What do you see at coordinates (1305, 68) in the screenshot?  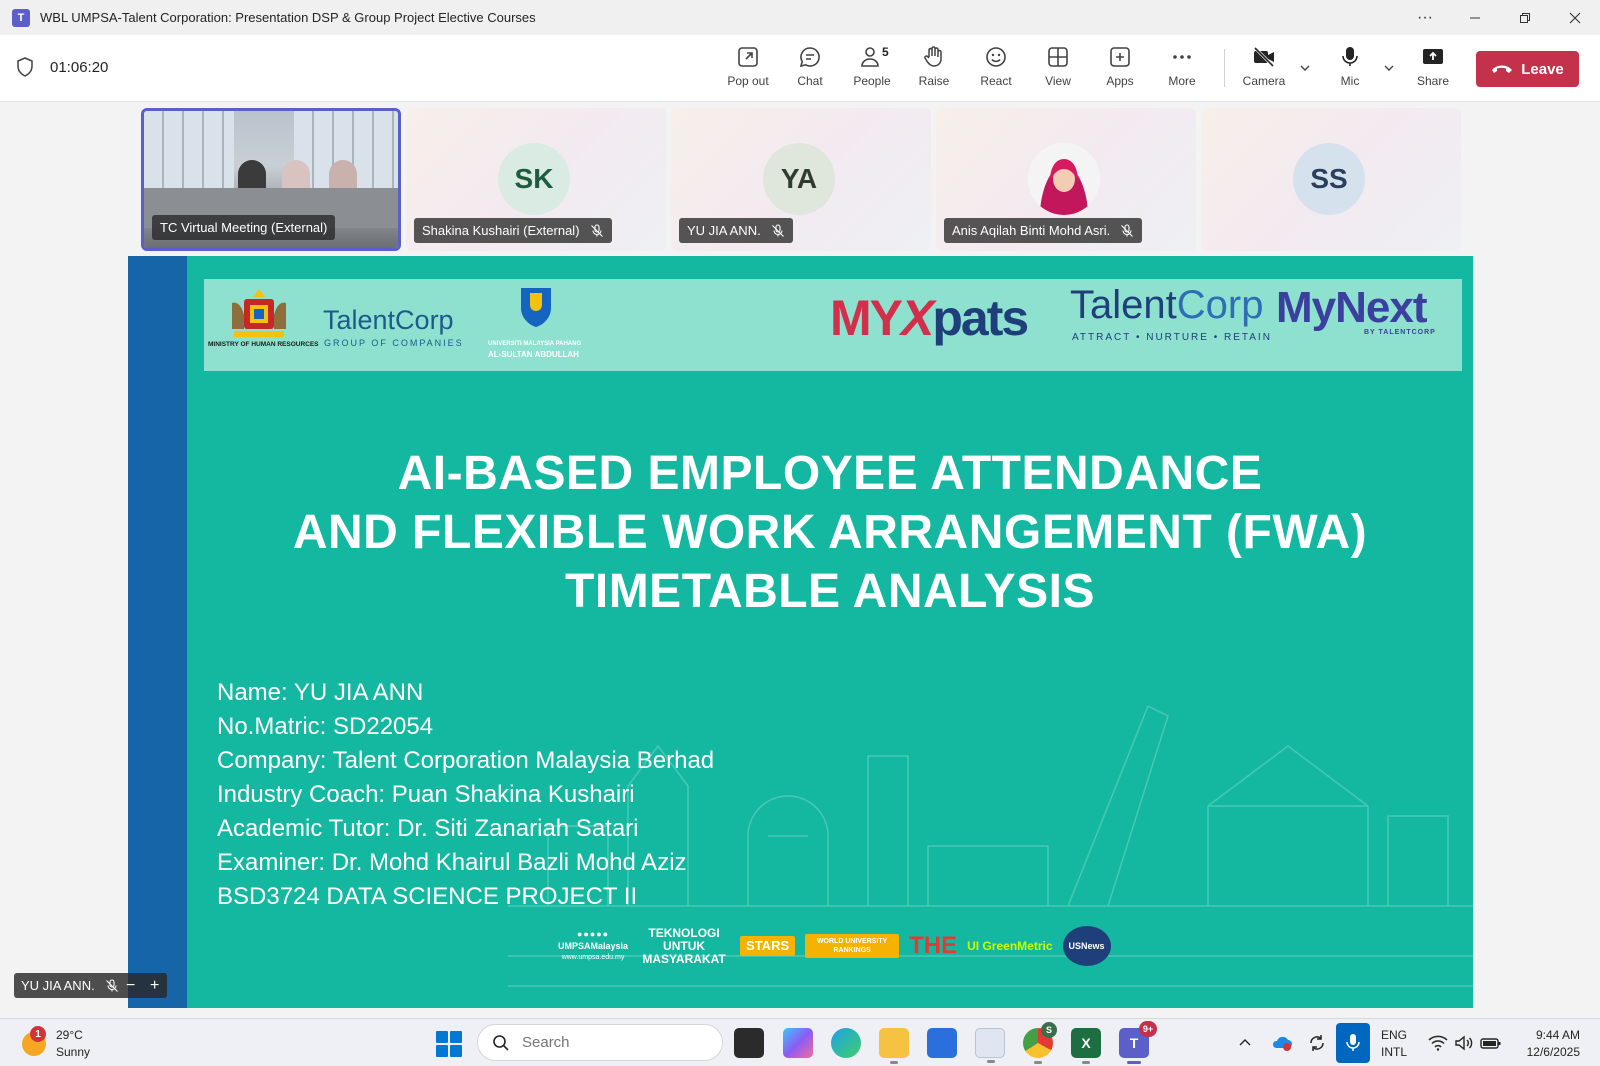 I see `camera-options-chevron-icon` at bounding box center [1305, 68].